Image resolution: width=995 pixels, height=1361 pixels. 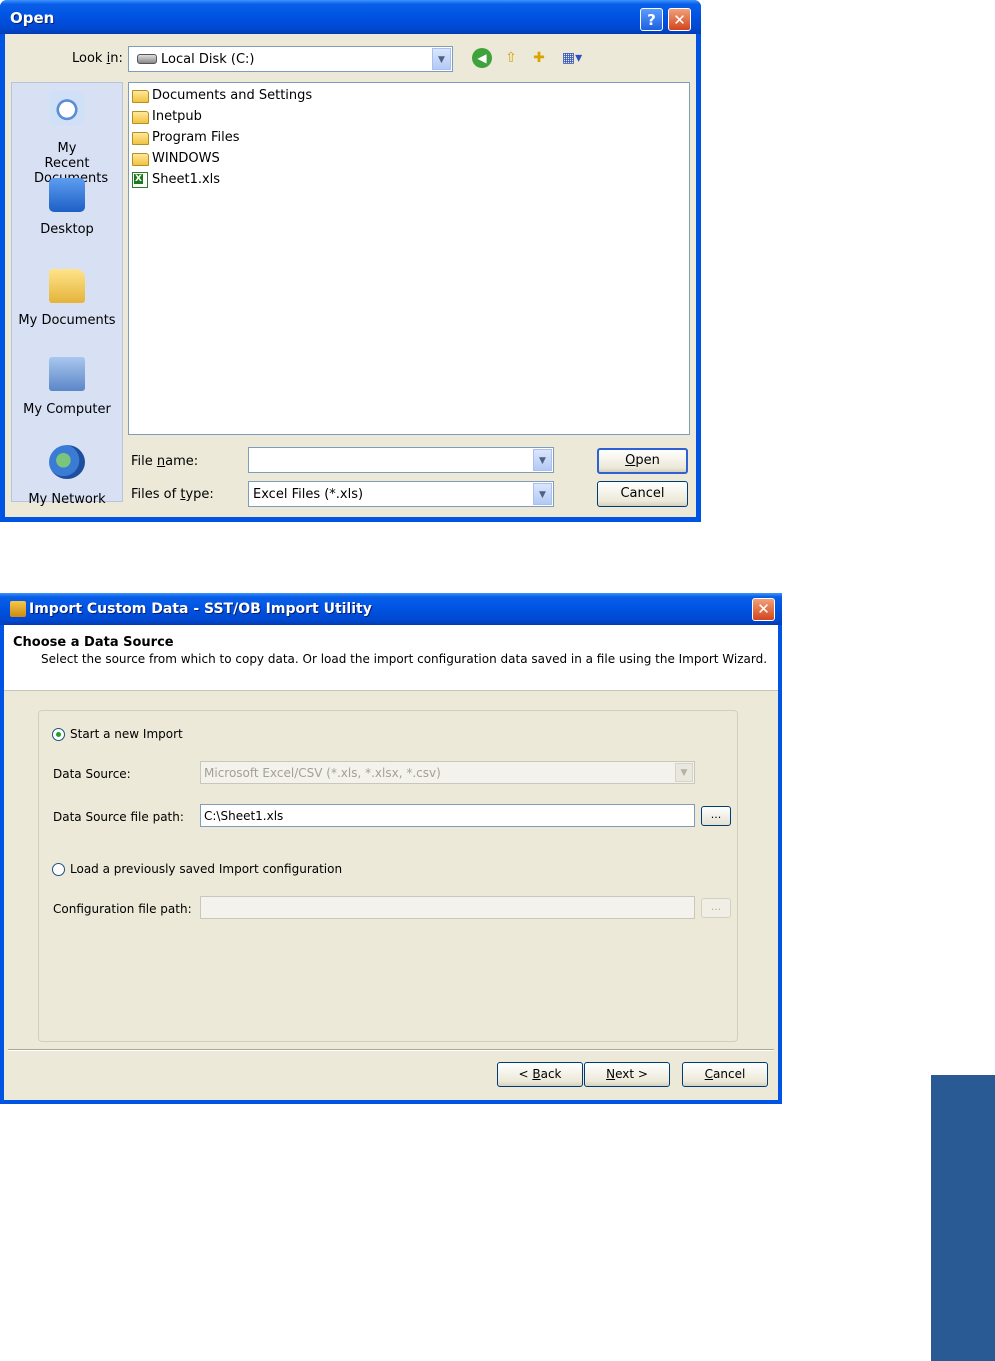 I want to click on divider, so click(x=391, y=1050).